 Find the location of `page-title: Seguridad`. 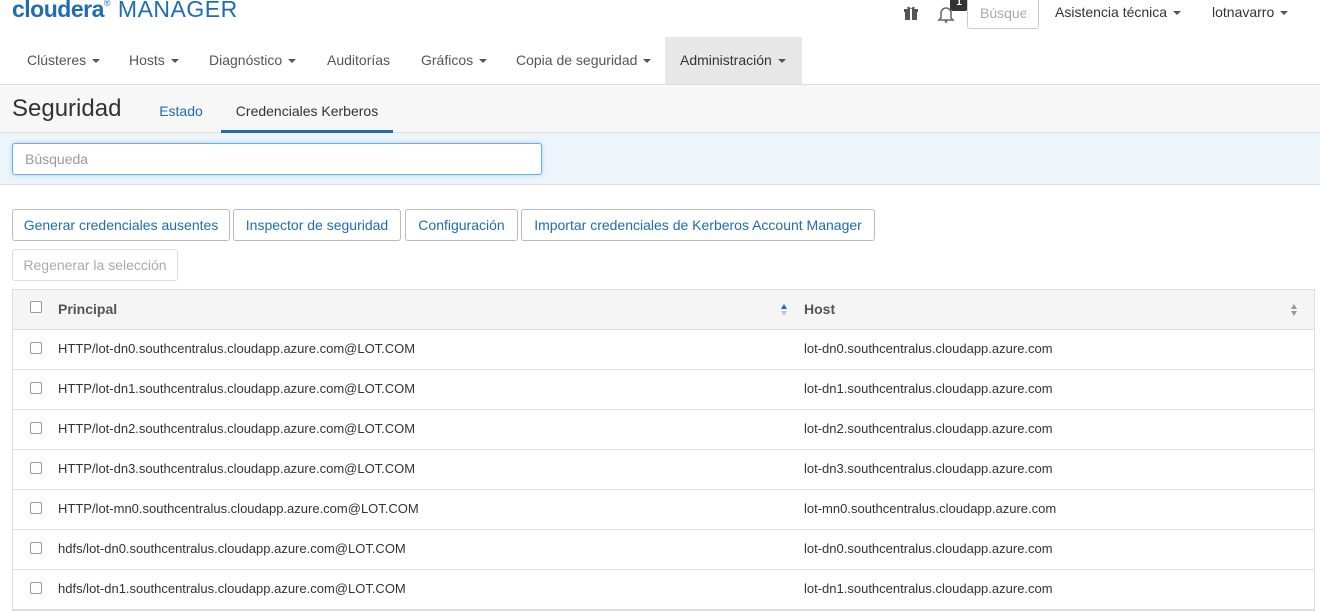

page-title: Seguridad is located at coordinates (67, 108).